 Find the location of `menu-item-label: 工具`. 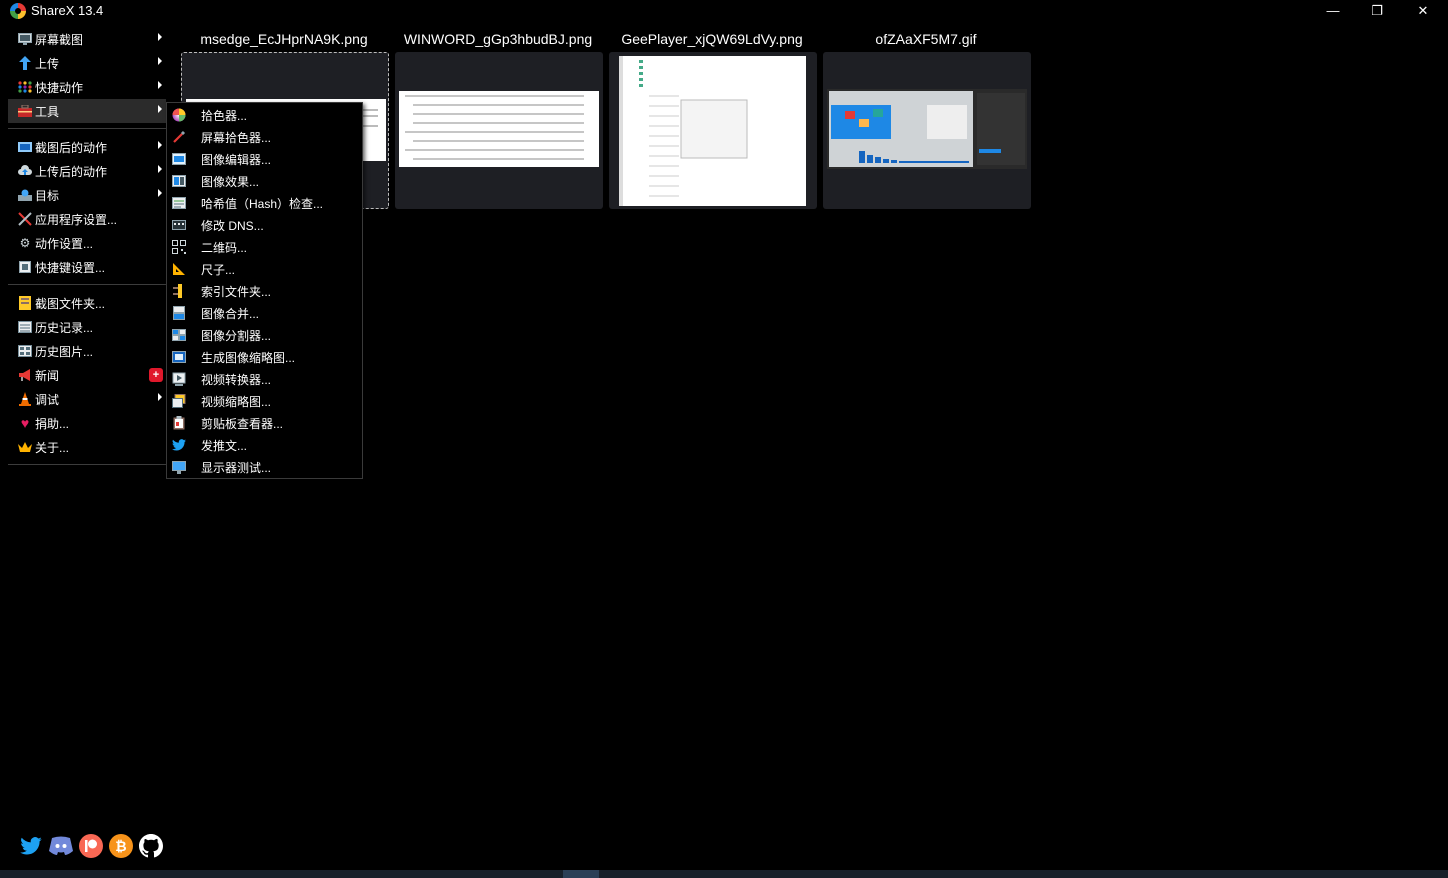

menu-item-label: 工具 is located at coordinates (47, 111).